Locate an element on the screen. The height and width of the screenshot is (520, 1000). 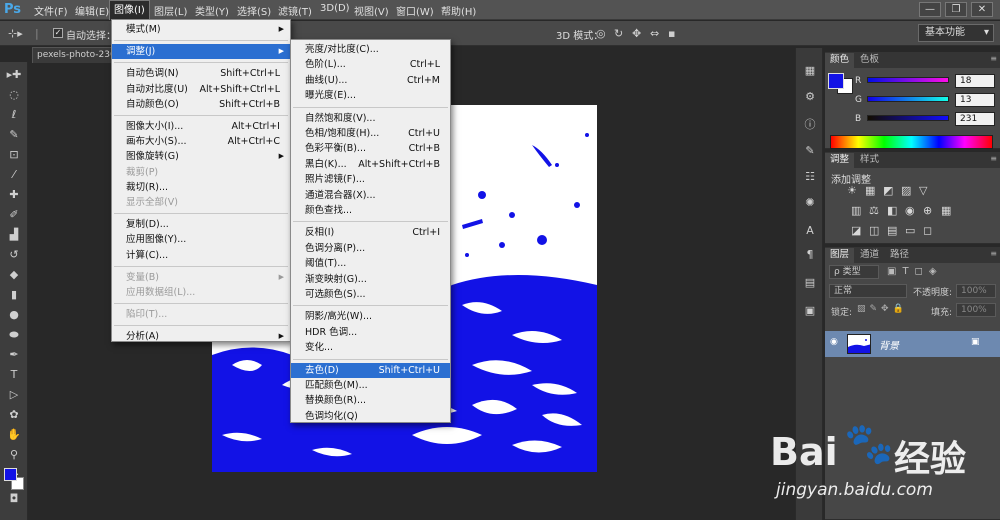
lasso-tool-icon: ℓ is located at coordinates (14, 115).